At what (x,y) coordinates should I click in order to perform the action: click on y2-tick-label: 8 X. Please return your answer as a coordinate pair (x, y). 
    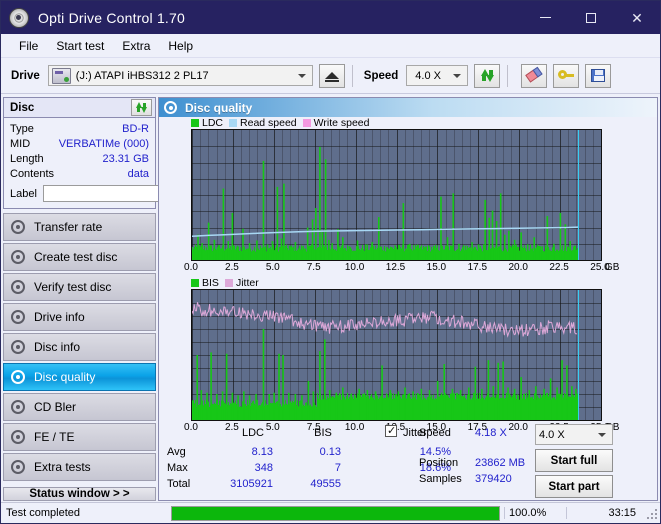
    Looking at the image, I should click on (601, 202).